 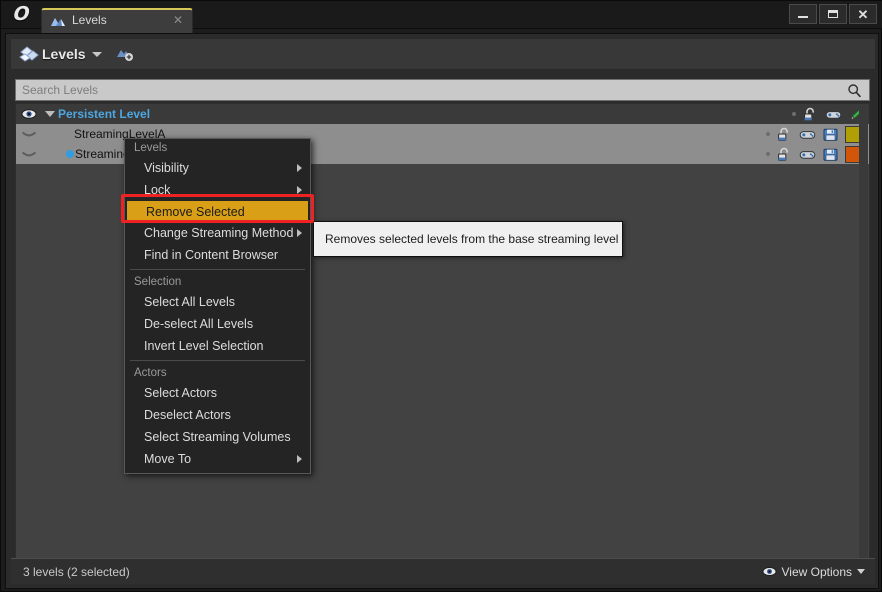 What do you see at coordinates (443, 54) in the screenshot?
I see `levels-toolbar: Levels` at bounding box center [443, 54].